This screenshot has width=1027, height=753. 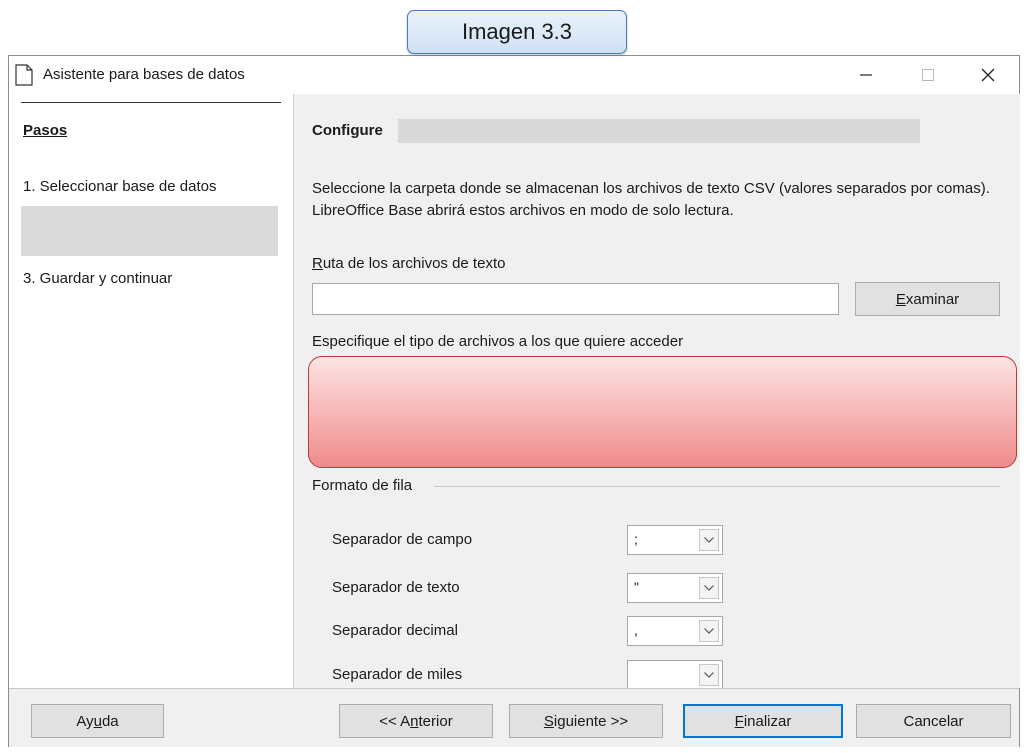 What do you see at coordinates (365, 485) in the screenshot?
I see `row-format-title: Formato de fila` at bounding box center [365, 485].